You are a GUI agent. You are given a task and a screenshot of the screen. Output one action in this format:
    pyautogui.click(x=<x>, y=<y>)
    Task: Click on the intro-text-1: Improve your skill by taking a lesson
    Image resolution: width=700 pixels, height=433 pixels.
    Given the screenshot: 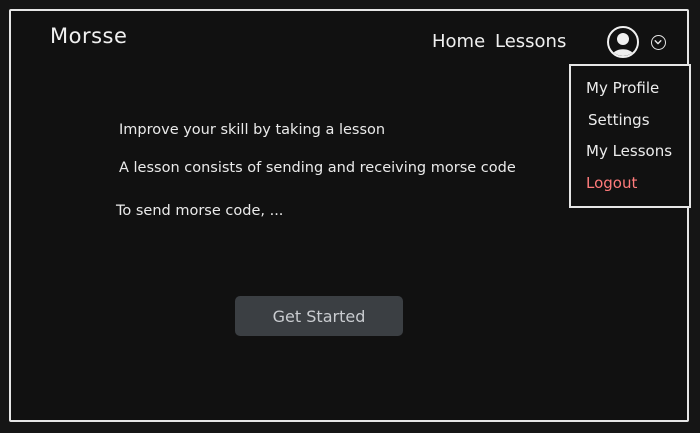 What is the action you would take?
    pyautogui.click(x=252, y=130)
    